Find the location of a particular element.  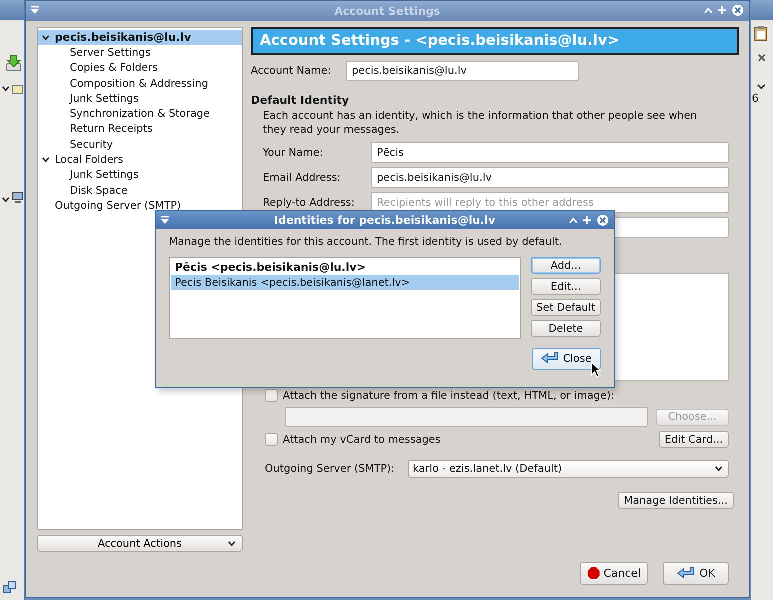

tree-item: Security is located at coordinates (140, 144).